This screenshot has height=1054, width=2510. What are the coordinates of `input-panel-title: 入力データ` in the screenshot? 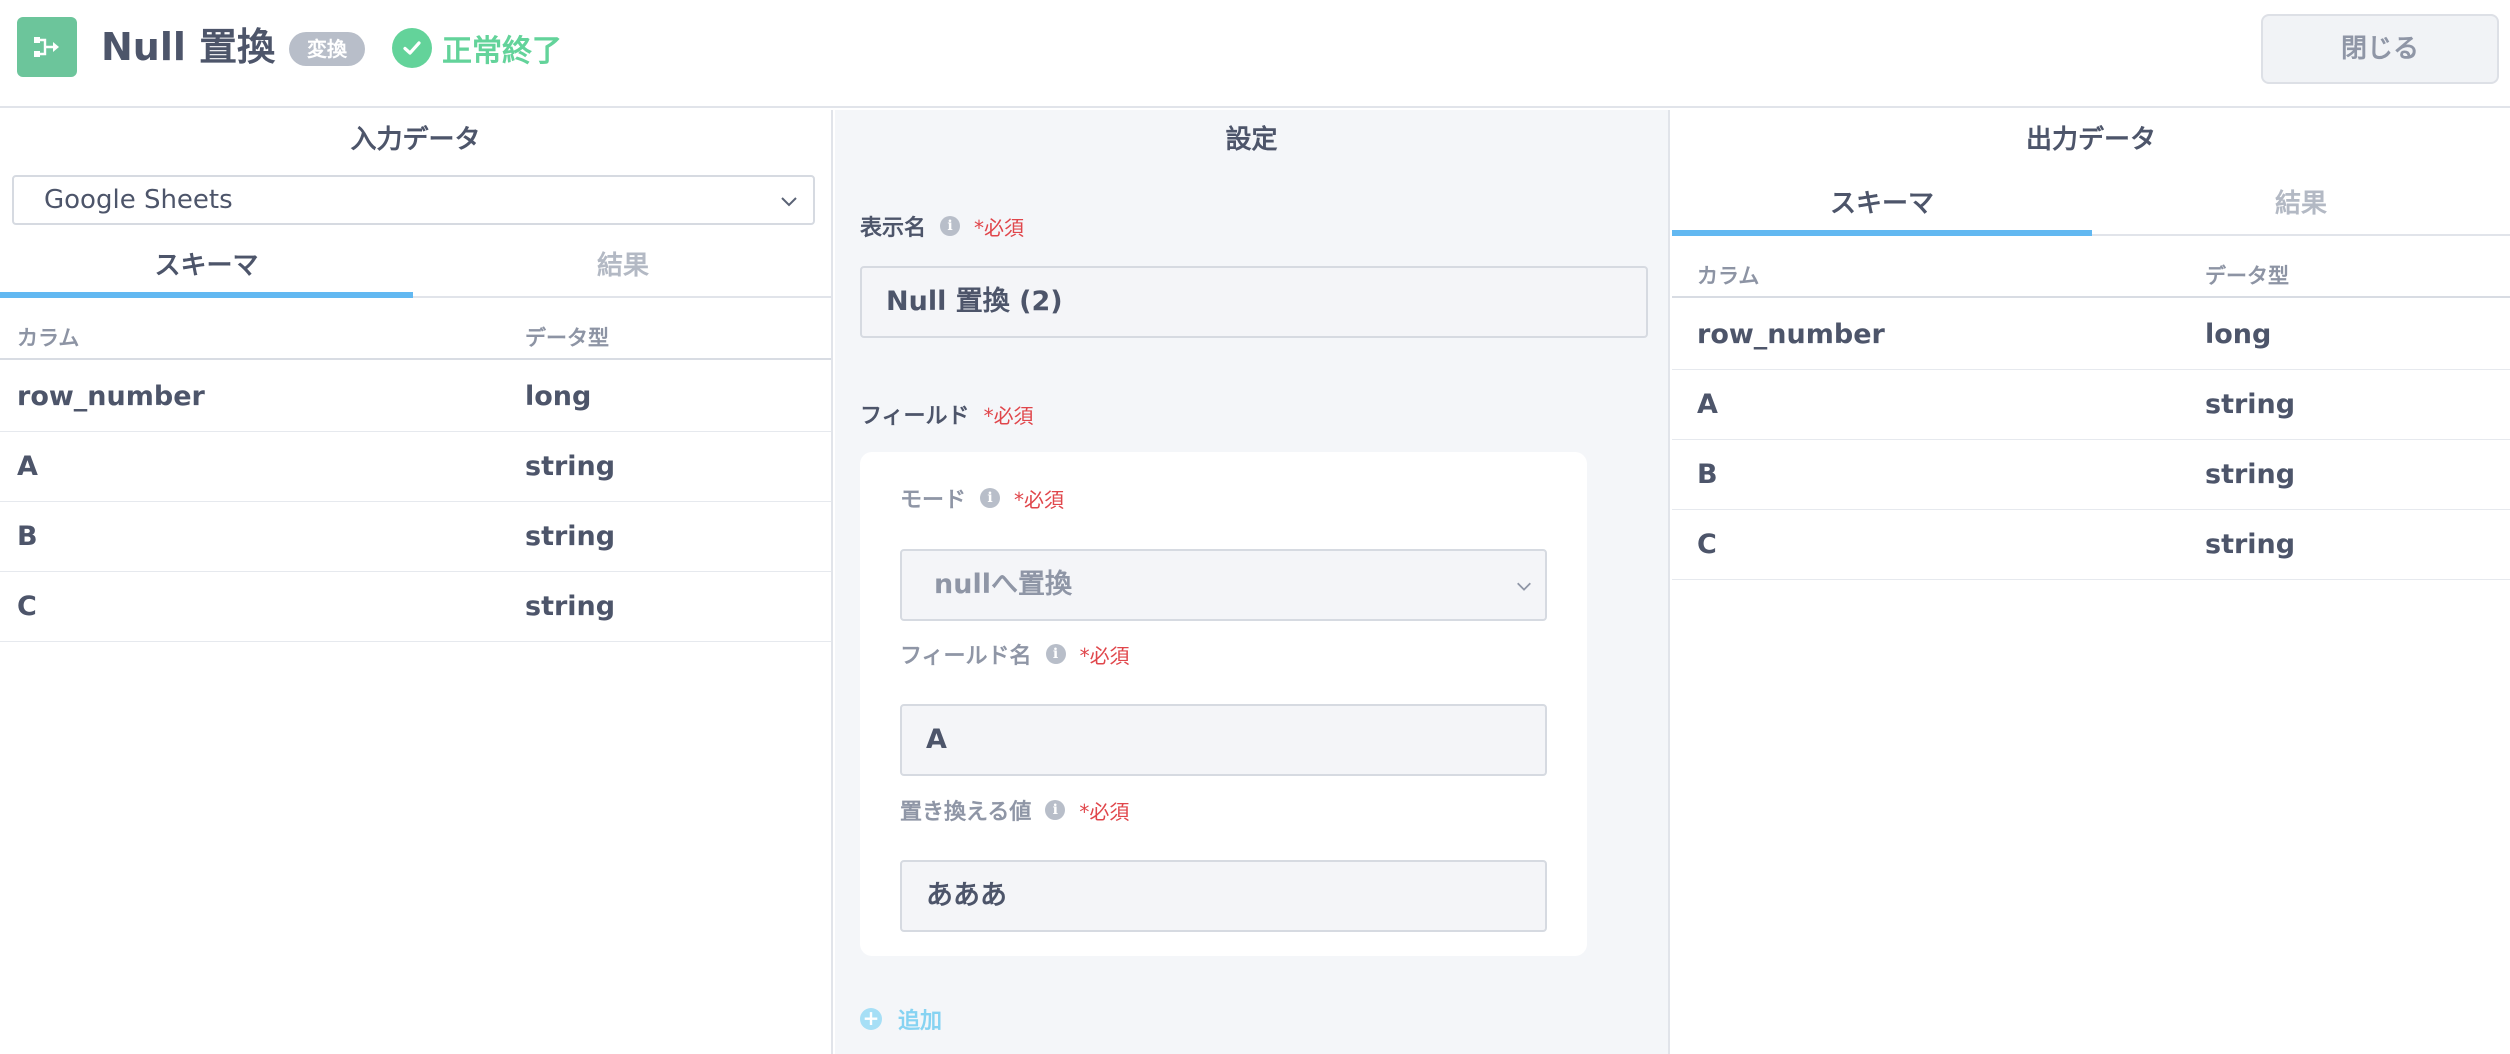 It's located at (415, 140).